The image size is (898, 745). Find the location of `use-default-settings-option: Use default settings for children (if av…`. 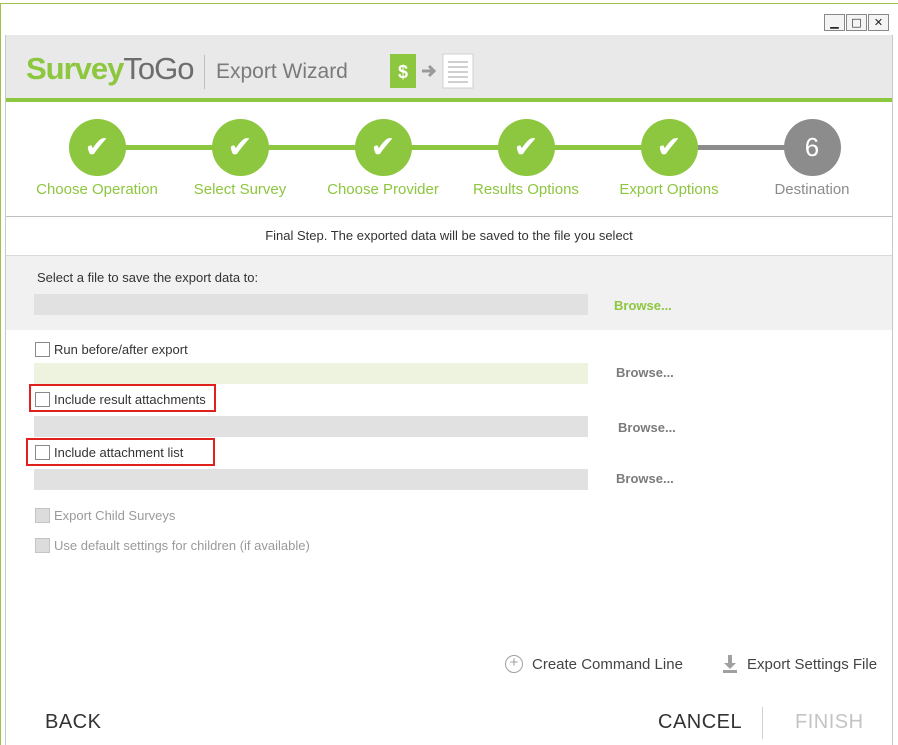

use-default-settings-option: Use default settings for children (if av… is located at coordinates (172, 545).